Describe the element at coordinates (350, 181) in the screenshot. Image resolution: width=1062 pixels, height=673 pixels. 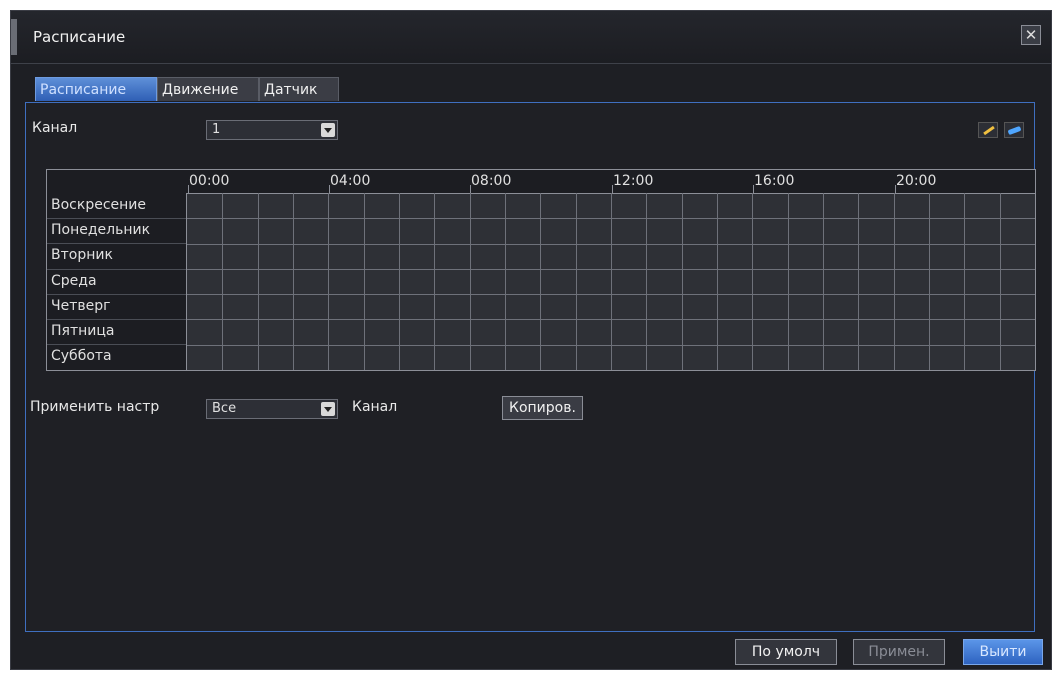
I see `hour-label-4: 04:00` at that location.